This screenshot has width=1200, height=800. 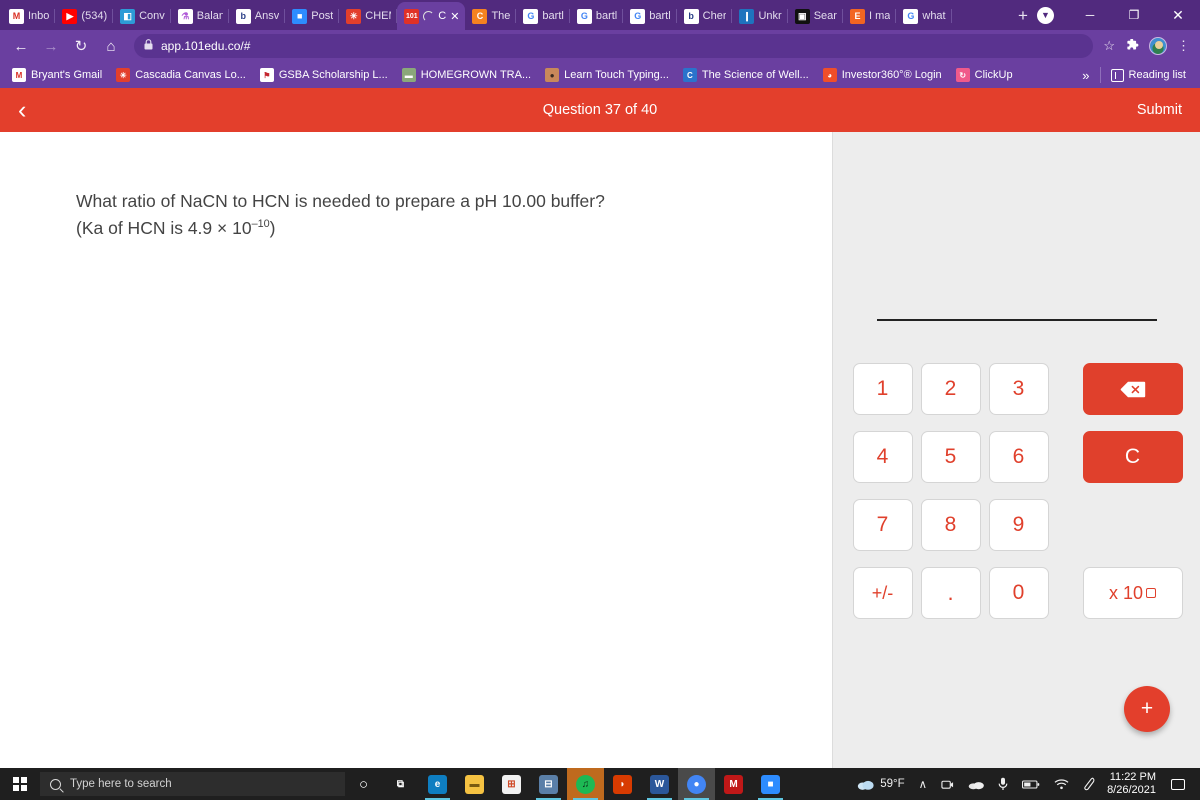 What do you see at coordinates (1151, 593) in the screenshot?
I see `exponent-placeholder-box` at bounding box center [1151, 593].